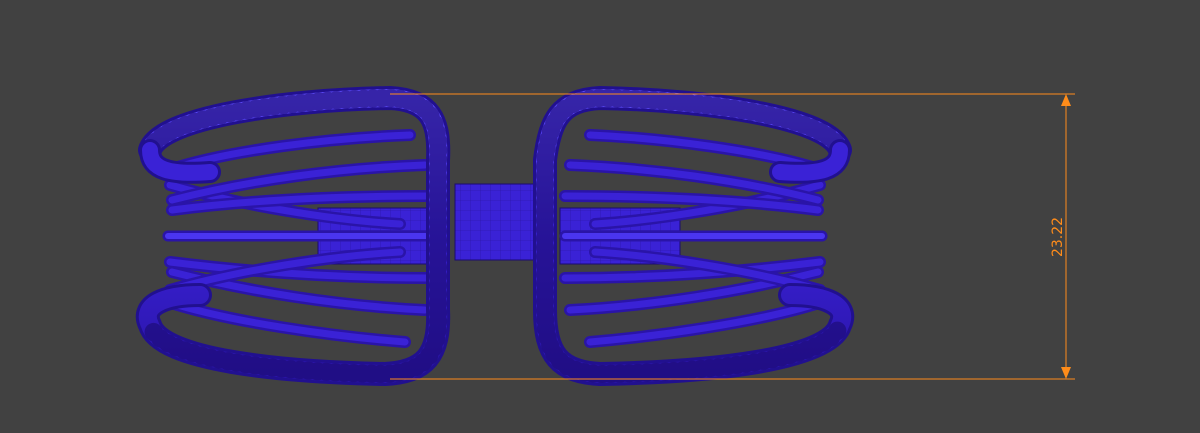  Describe the element at coordinates (1058, 237) in the screenshot. I see `dimension-value: 23.22` at that location.